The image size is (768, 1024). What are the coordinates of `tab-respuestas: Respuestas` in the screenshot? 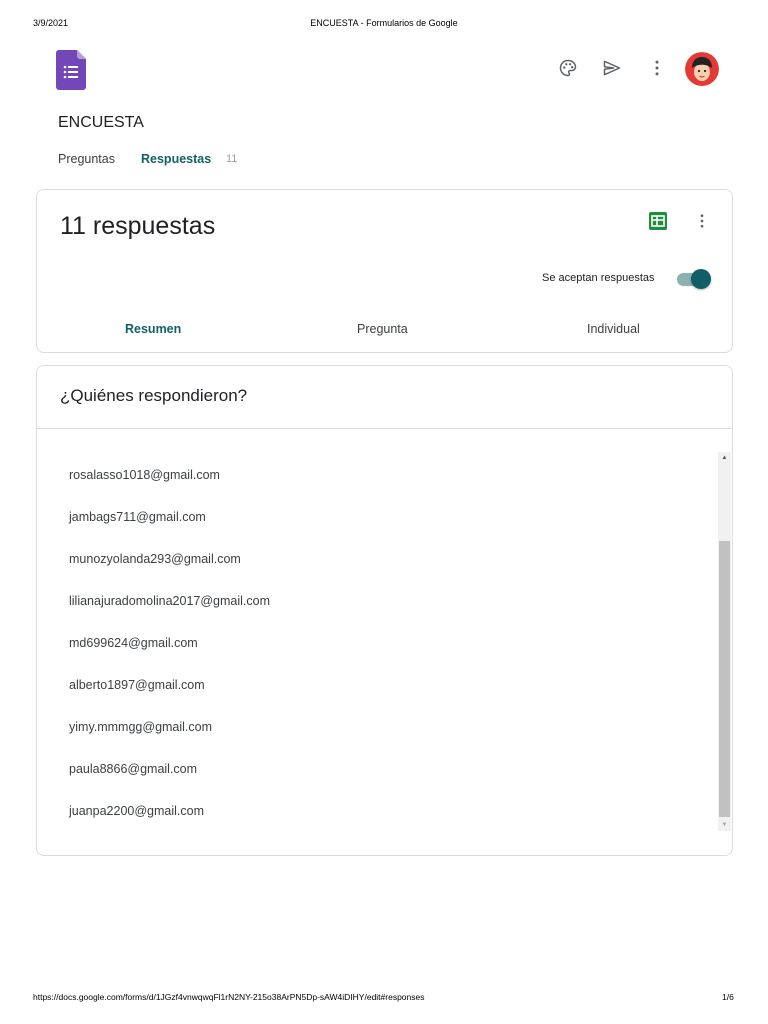 It's located at (176, 159).